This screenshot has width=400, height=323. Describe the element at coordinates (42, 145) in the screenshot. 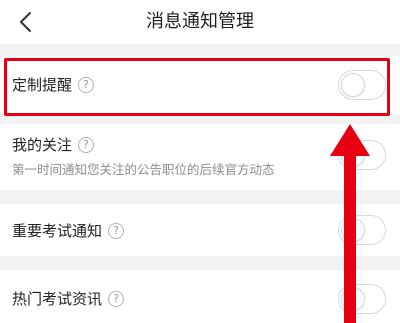

I see `setting-label: 我的关注` at that location.